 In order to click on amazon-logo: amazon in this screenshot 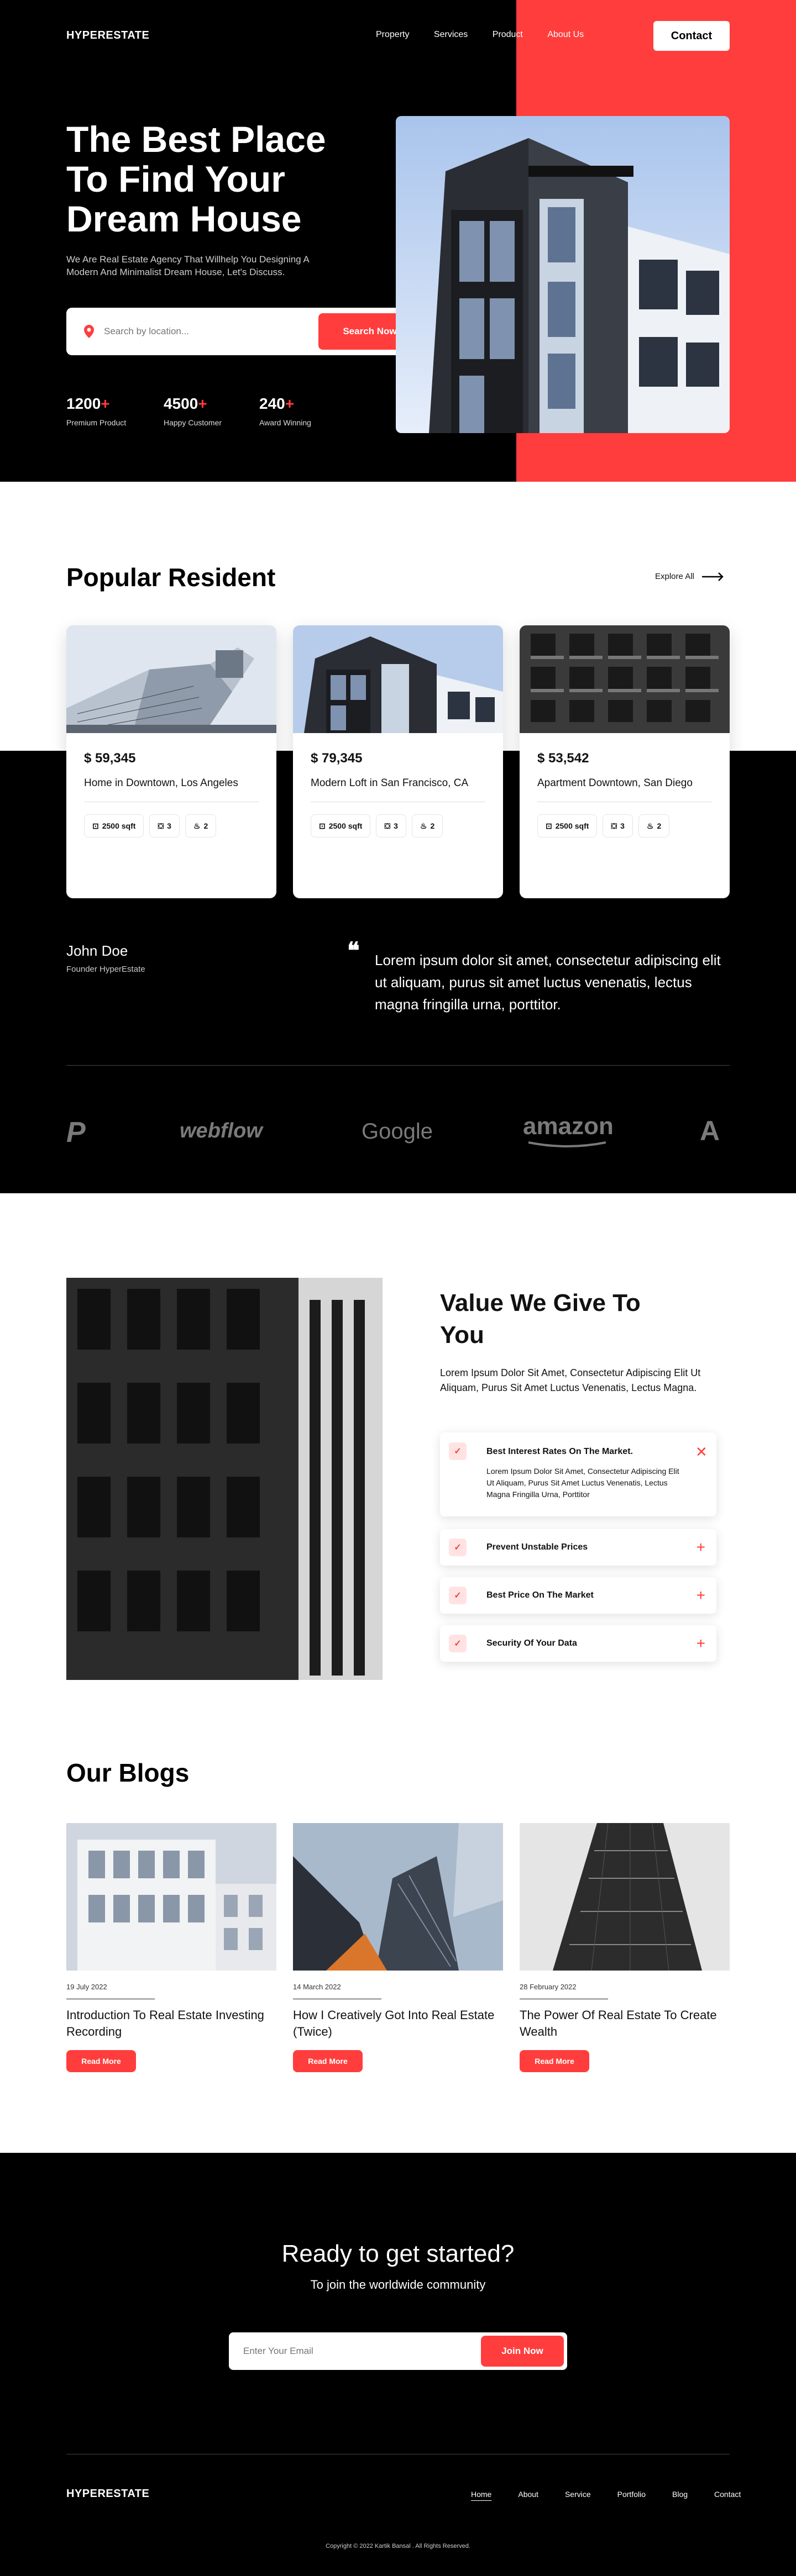, I will do `click(568, 1126)`.